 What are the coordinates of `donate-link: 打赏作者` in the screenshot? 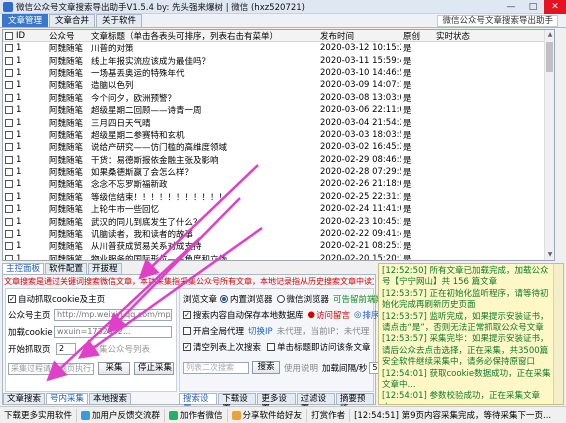 It's located at (329, 415).